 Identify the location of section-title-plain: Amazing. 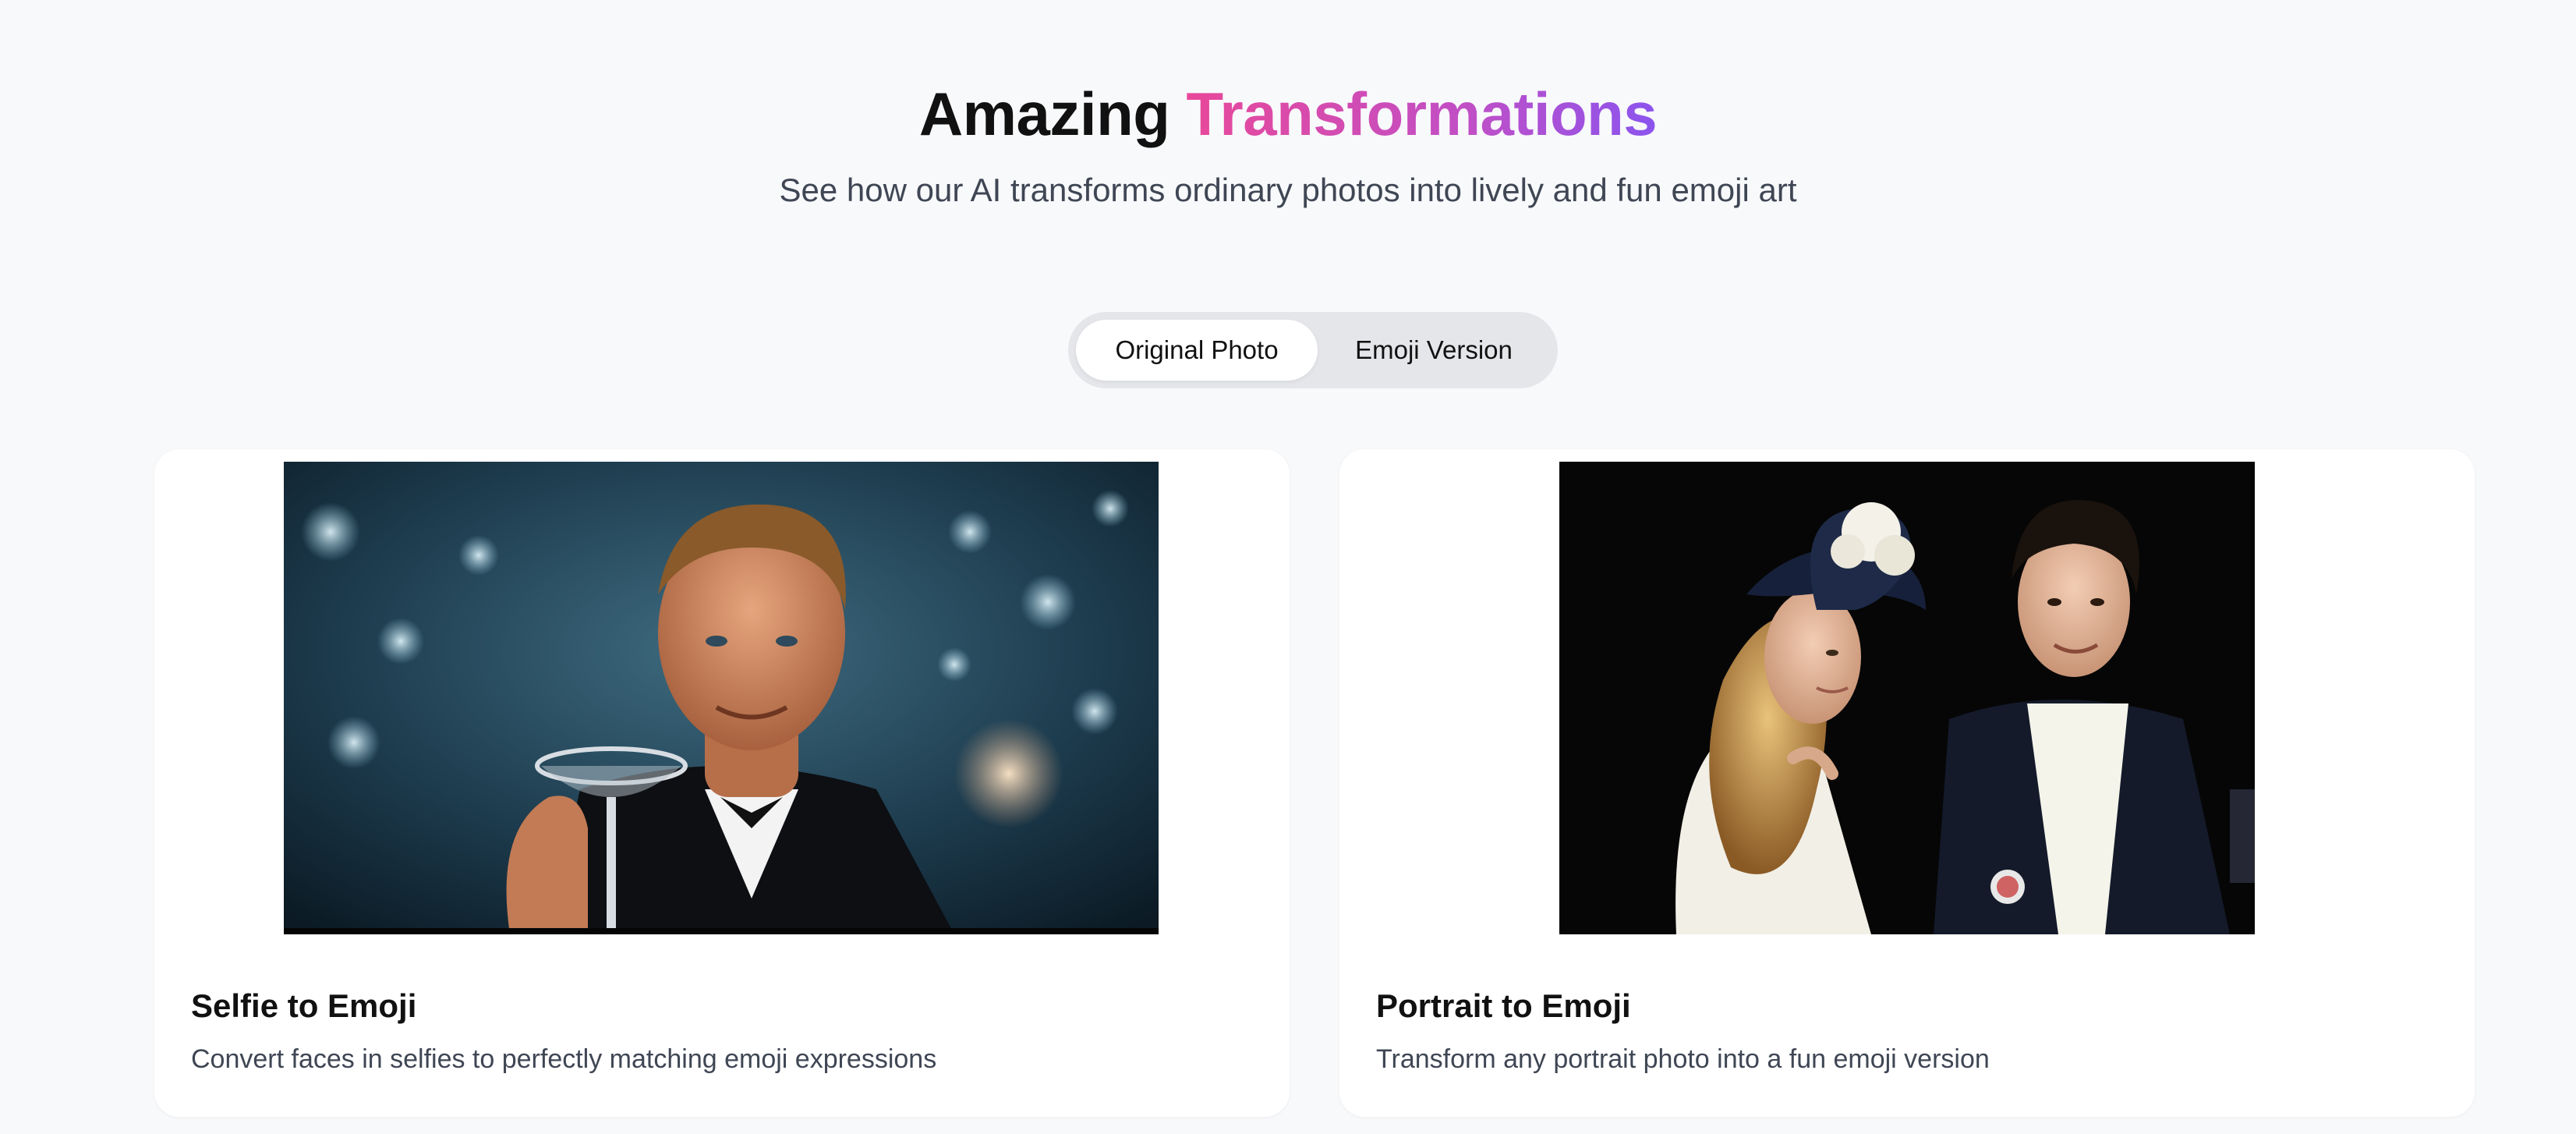
(1044, 114).